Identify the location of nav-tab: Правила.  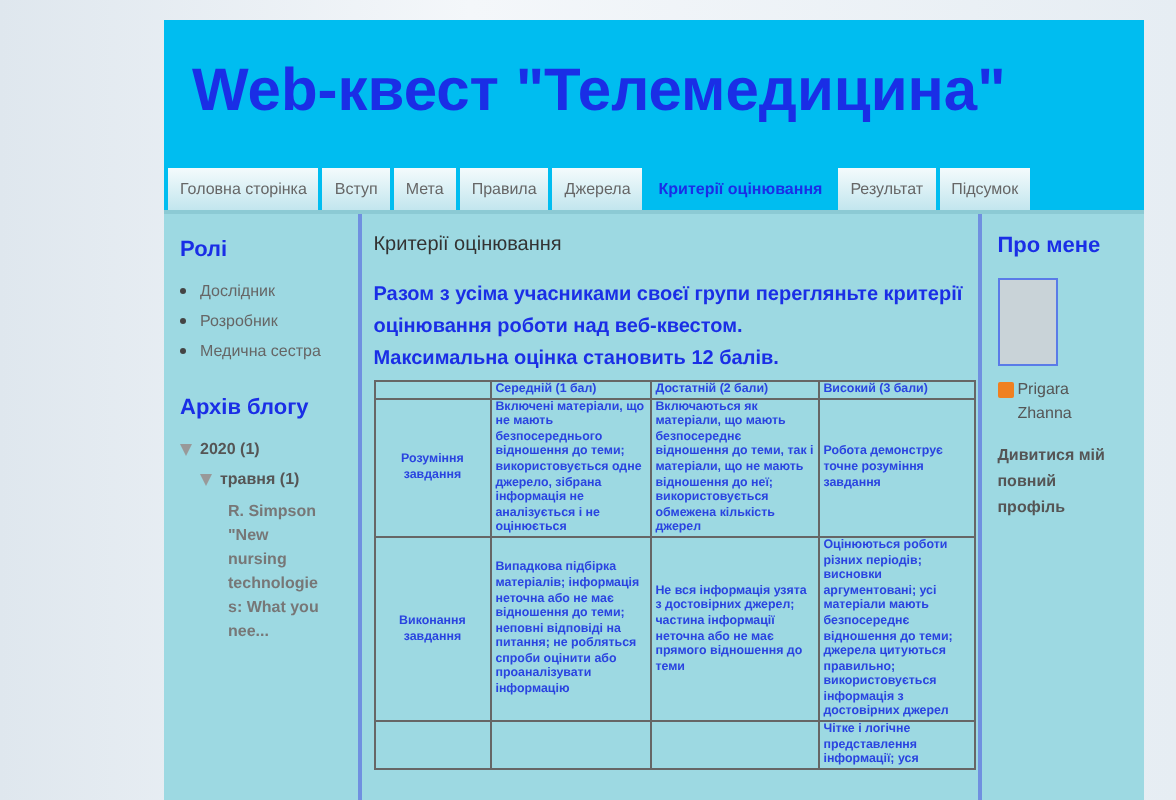
(504, 189).